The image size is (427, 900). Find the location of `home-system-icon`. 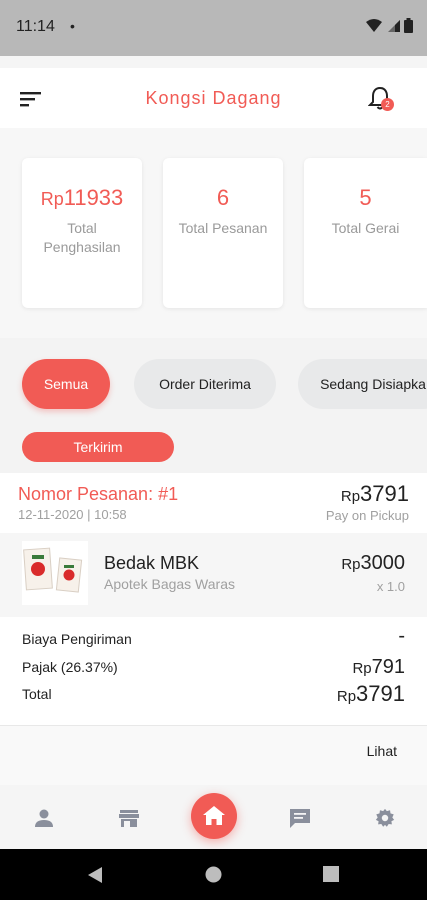

home-system-icon is located at coordinates (213, 874).